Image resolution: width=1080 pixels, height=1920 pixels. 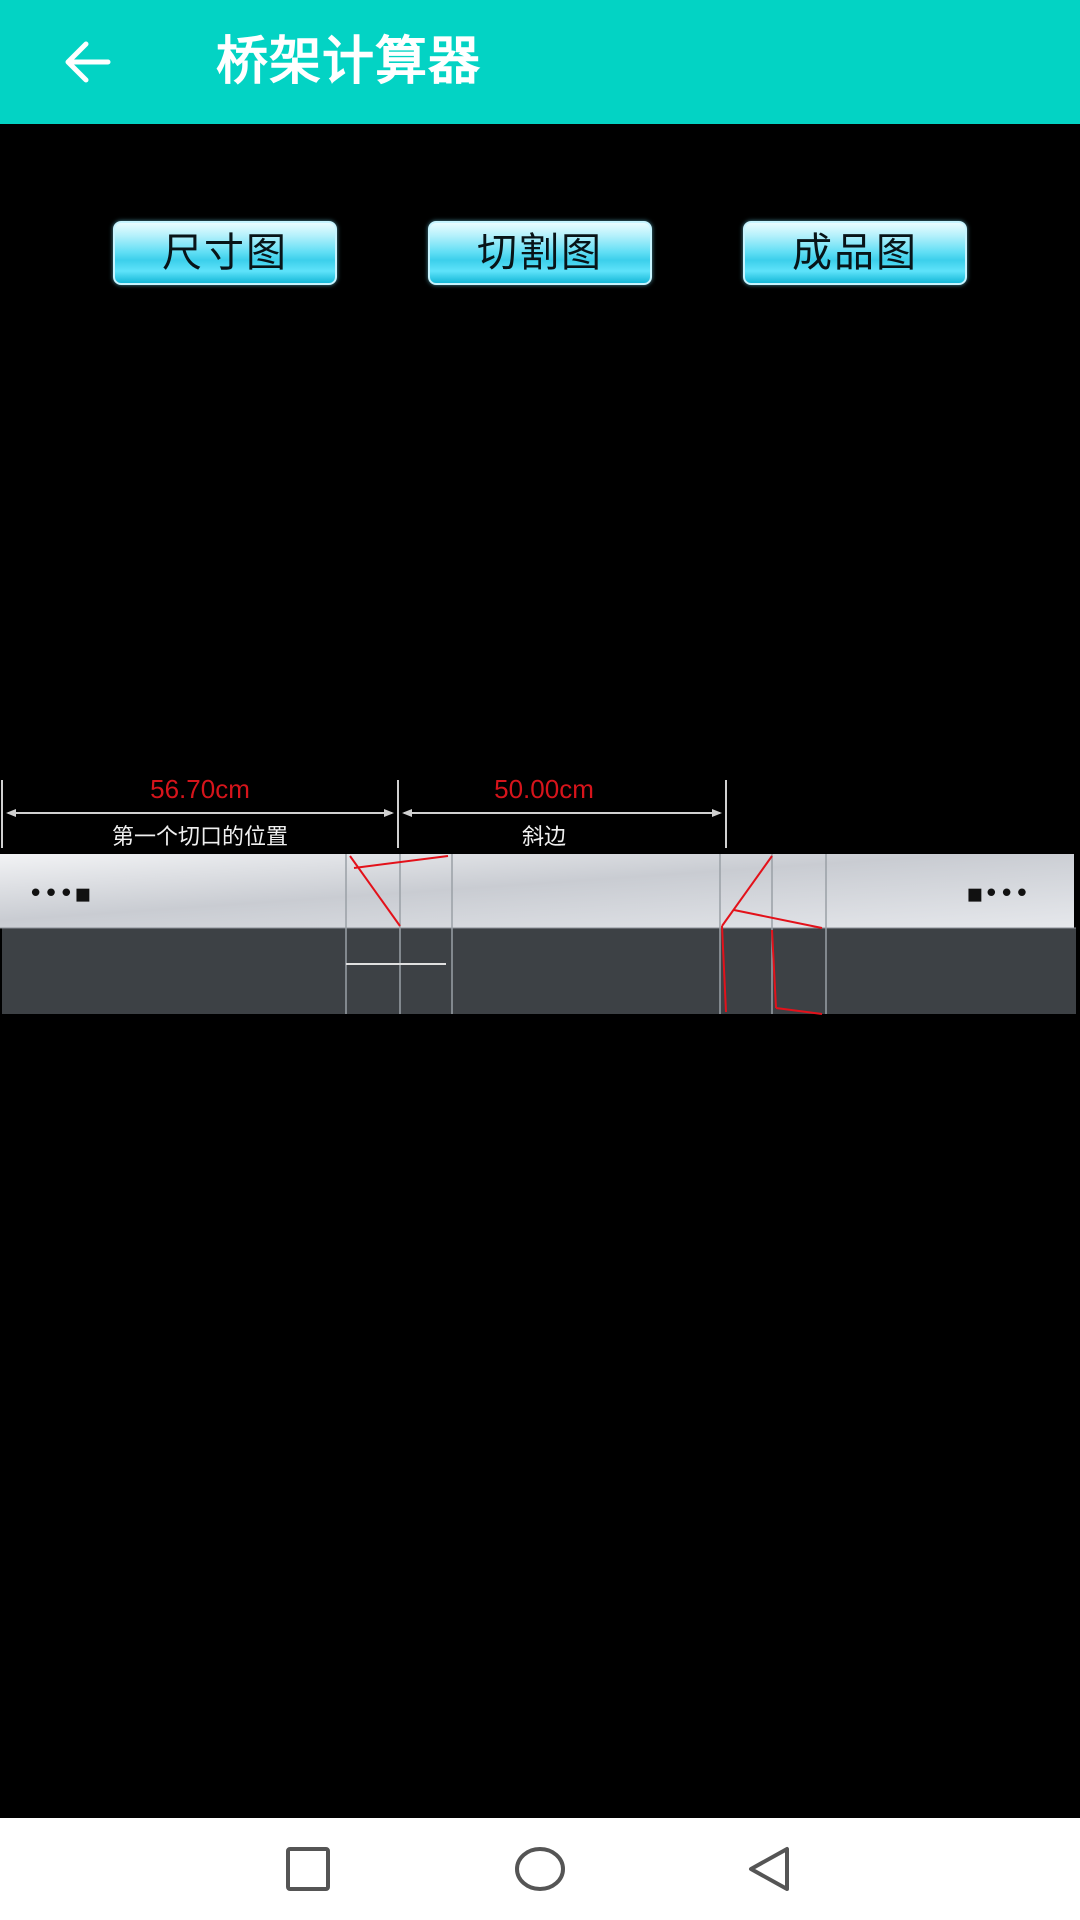 I want to click on page-title: 桥架计算器, so click(x=349, y=62).